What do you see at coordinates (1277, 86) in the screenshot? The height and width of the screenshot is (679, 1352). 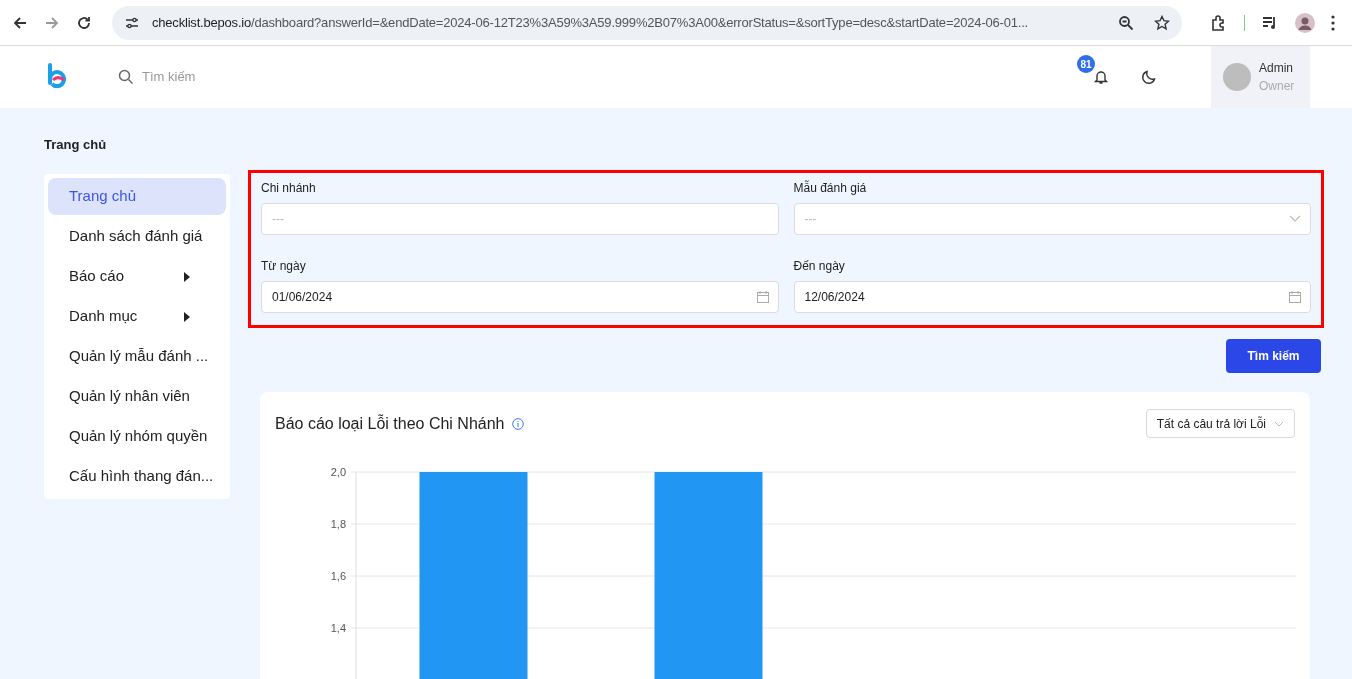 I see `user-role: Owner` at bounding box center [1277, 86].